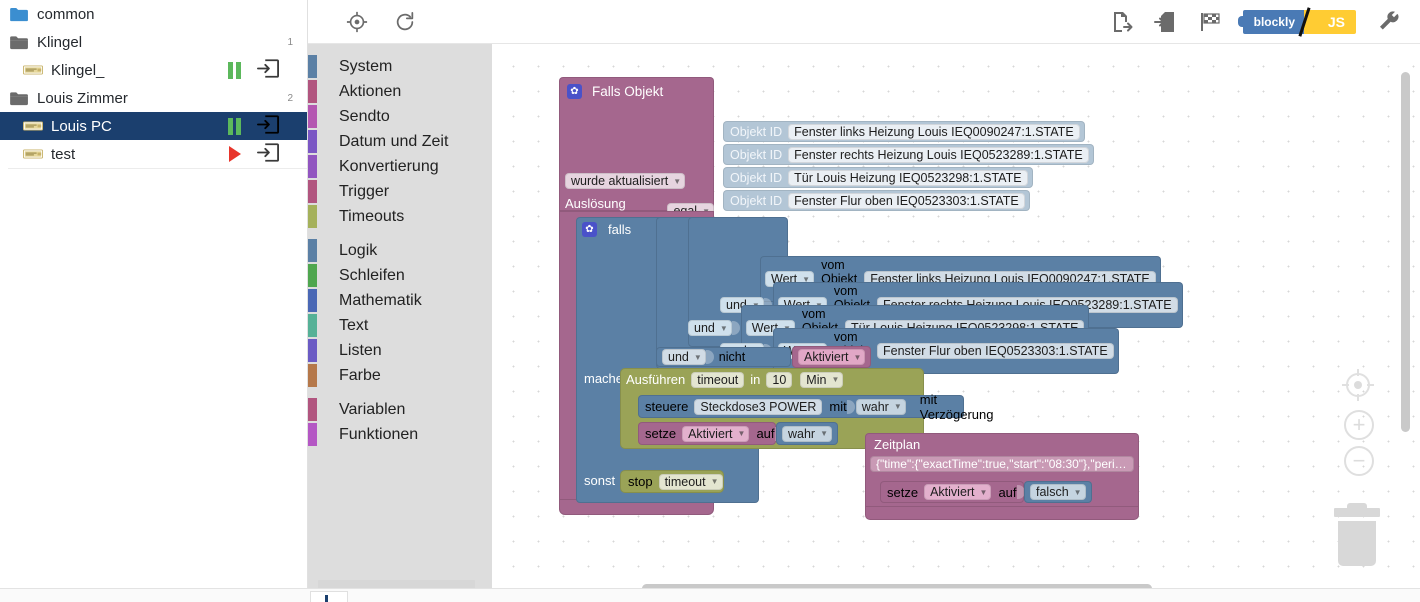  Describe the element at coordinates (400, 250) in the screenshot. I see `toolbox-category-logik: Logik` at that location.